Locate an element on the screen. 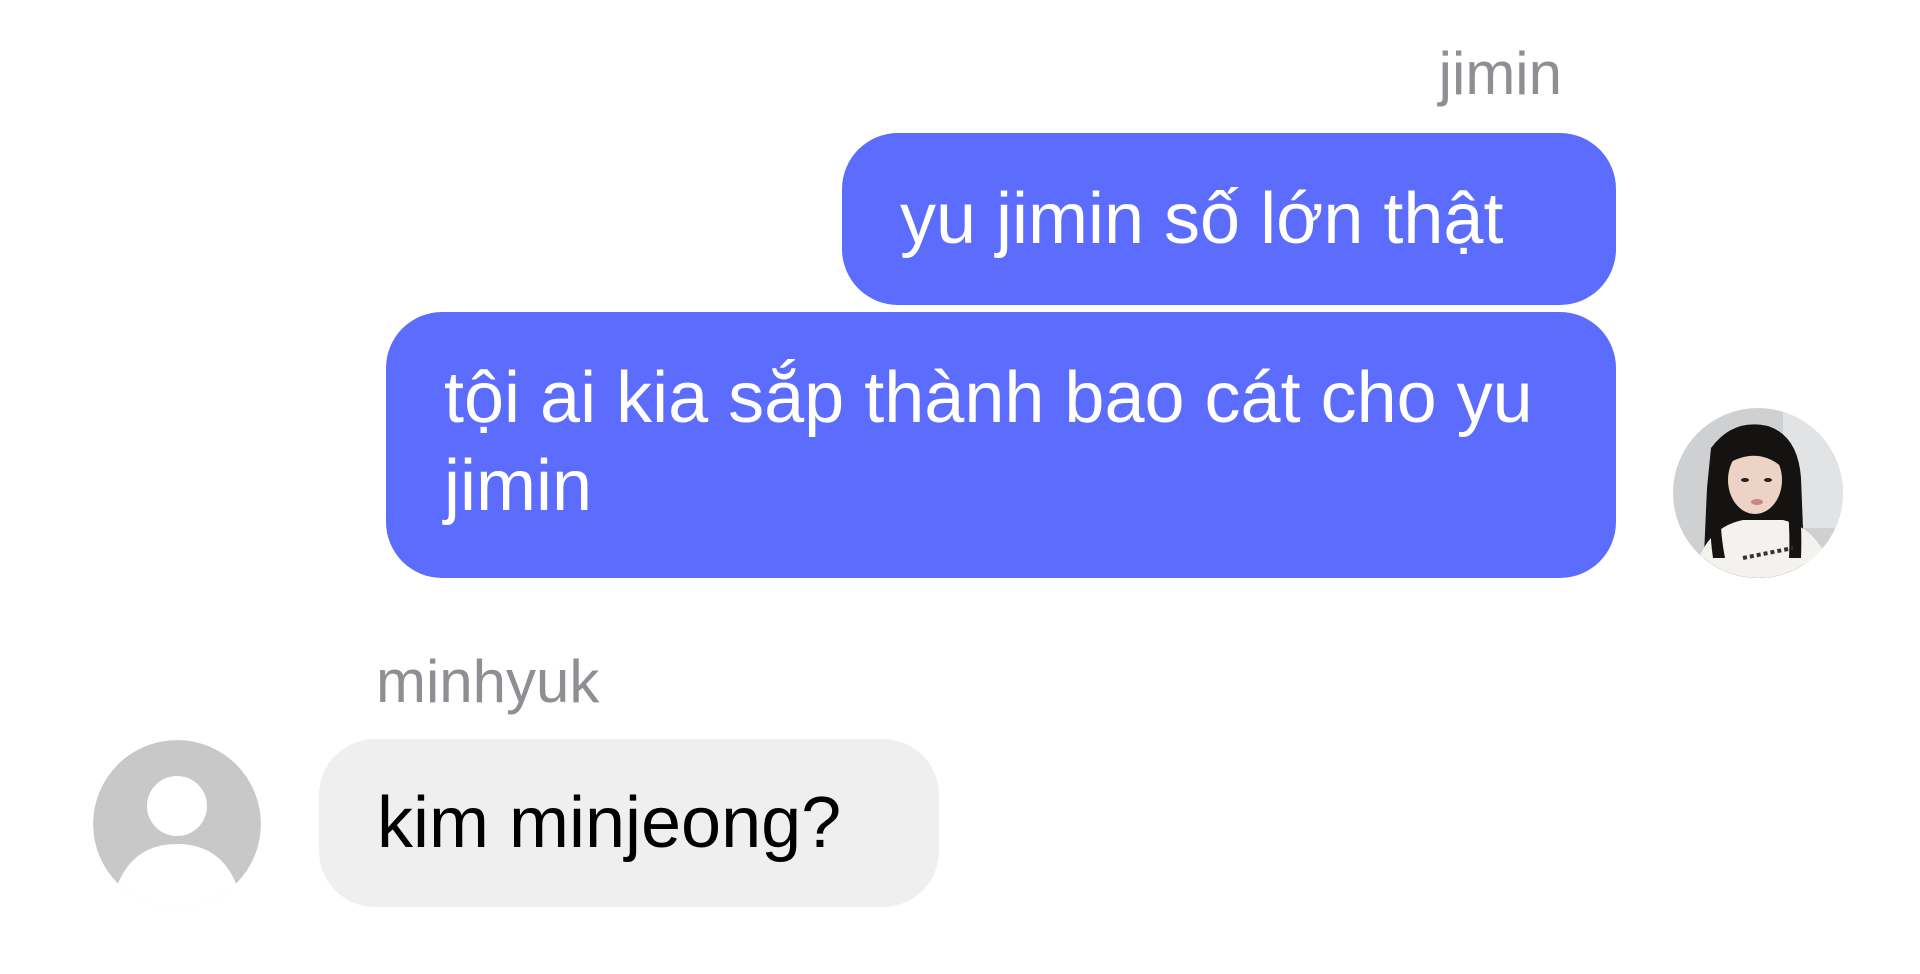 The height and width of the screenshot is (974, 1920). message-bubble-outgoing: yu jimin số lớn thật is located at coordinates (1229, 219).